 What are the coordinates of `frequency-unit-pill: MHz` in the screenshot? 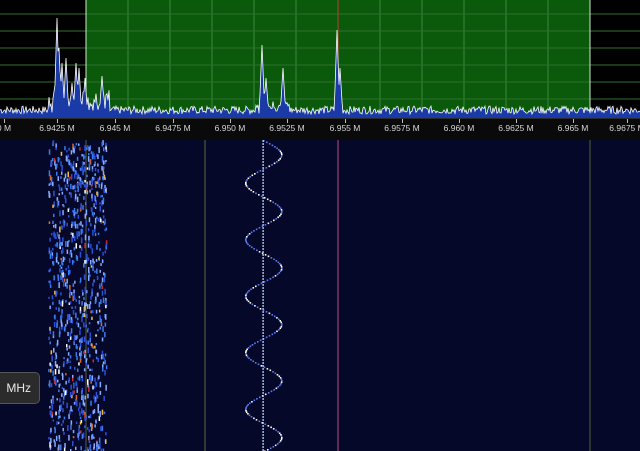 It's located at (20, 388).